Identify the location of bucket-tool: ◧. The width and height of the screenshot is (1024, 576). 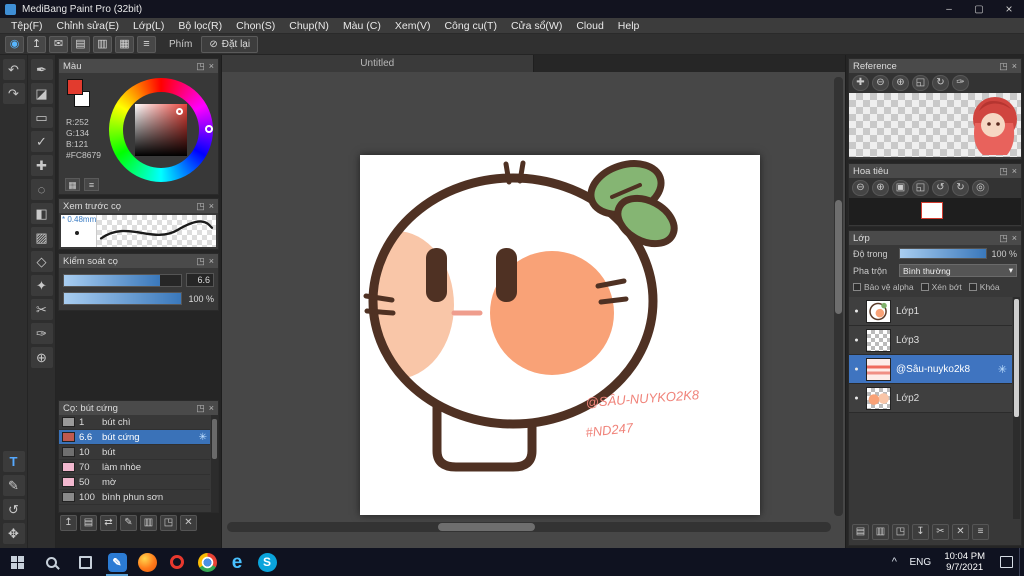
(41, 213).